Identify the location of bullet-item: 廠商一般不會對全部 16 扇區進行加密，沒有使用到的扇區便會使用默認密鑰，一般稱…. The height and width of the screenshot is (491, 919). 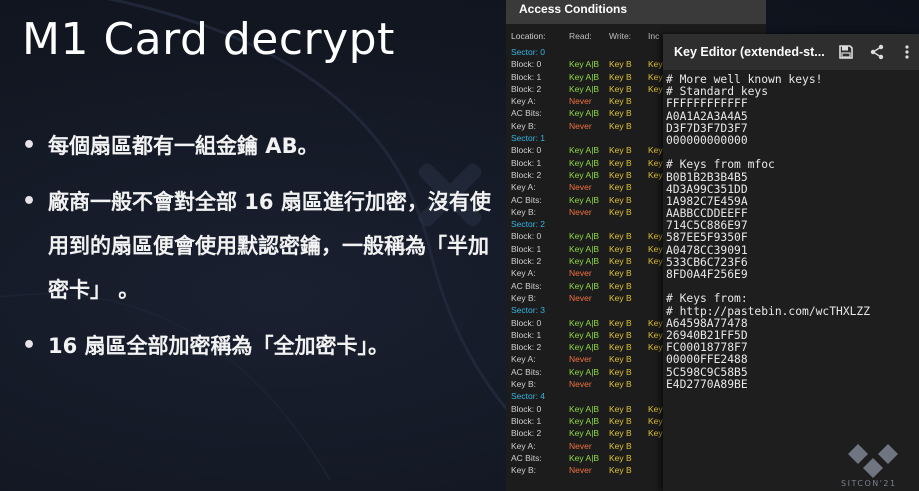
(262, 246).